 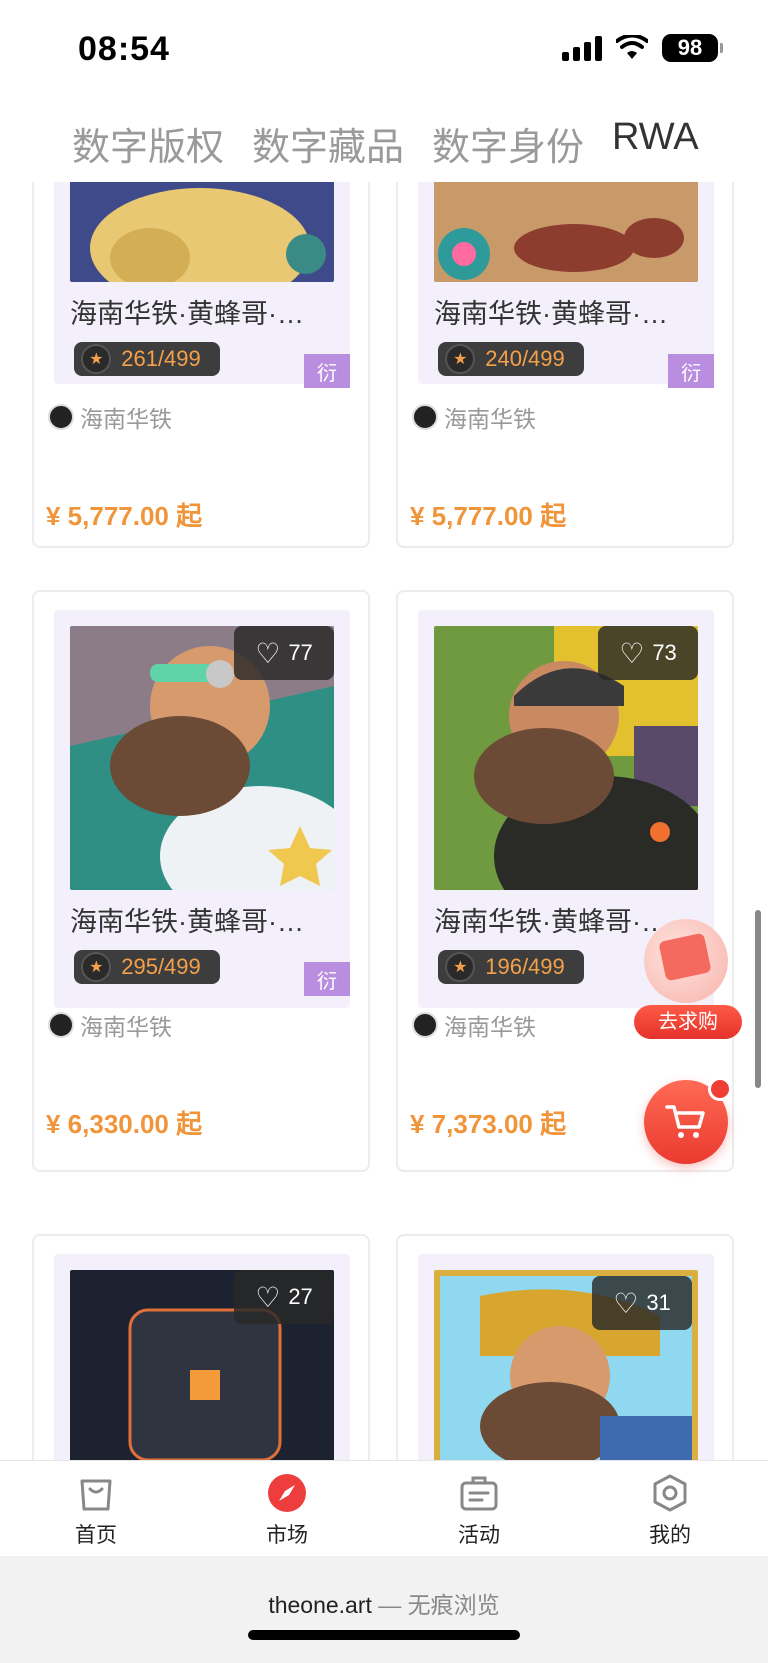 I want to click on nav-label: 首页, so click(x=96, y=1535).